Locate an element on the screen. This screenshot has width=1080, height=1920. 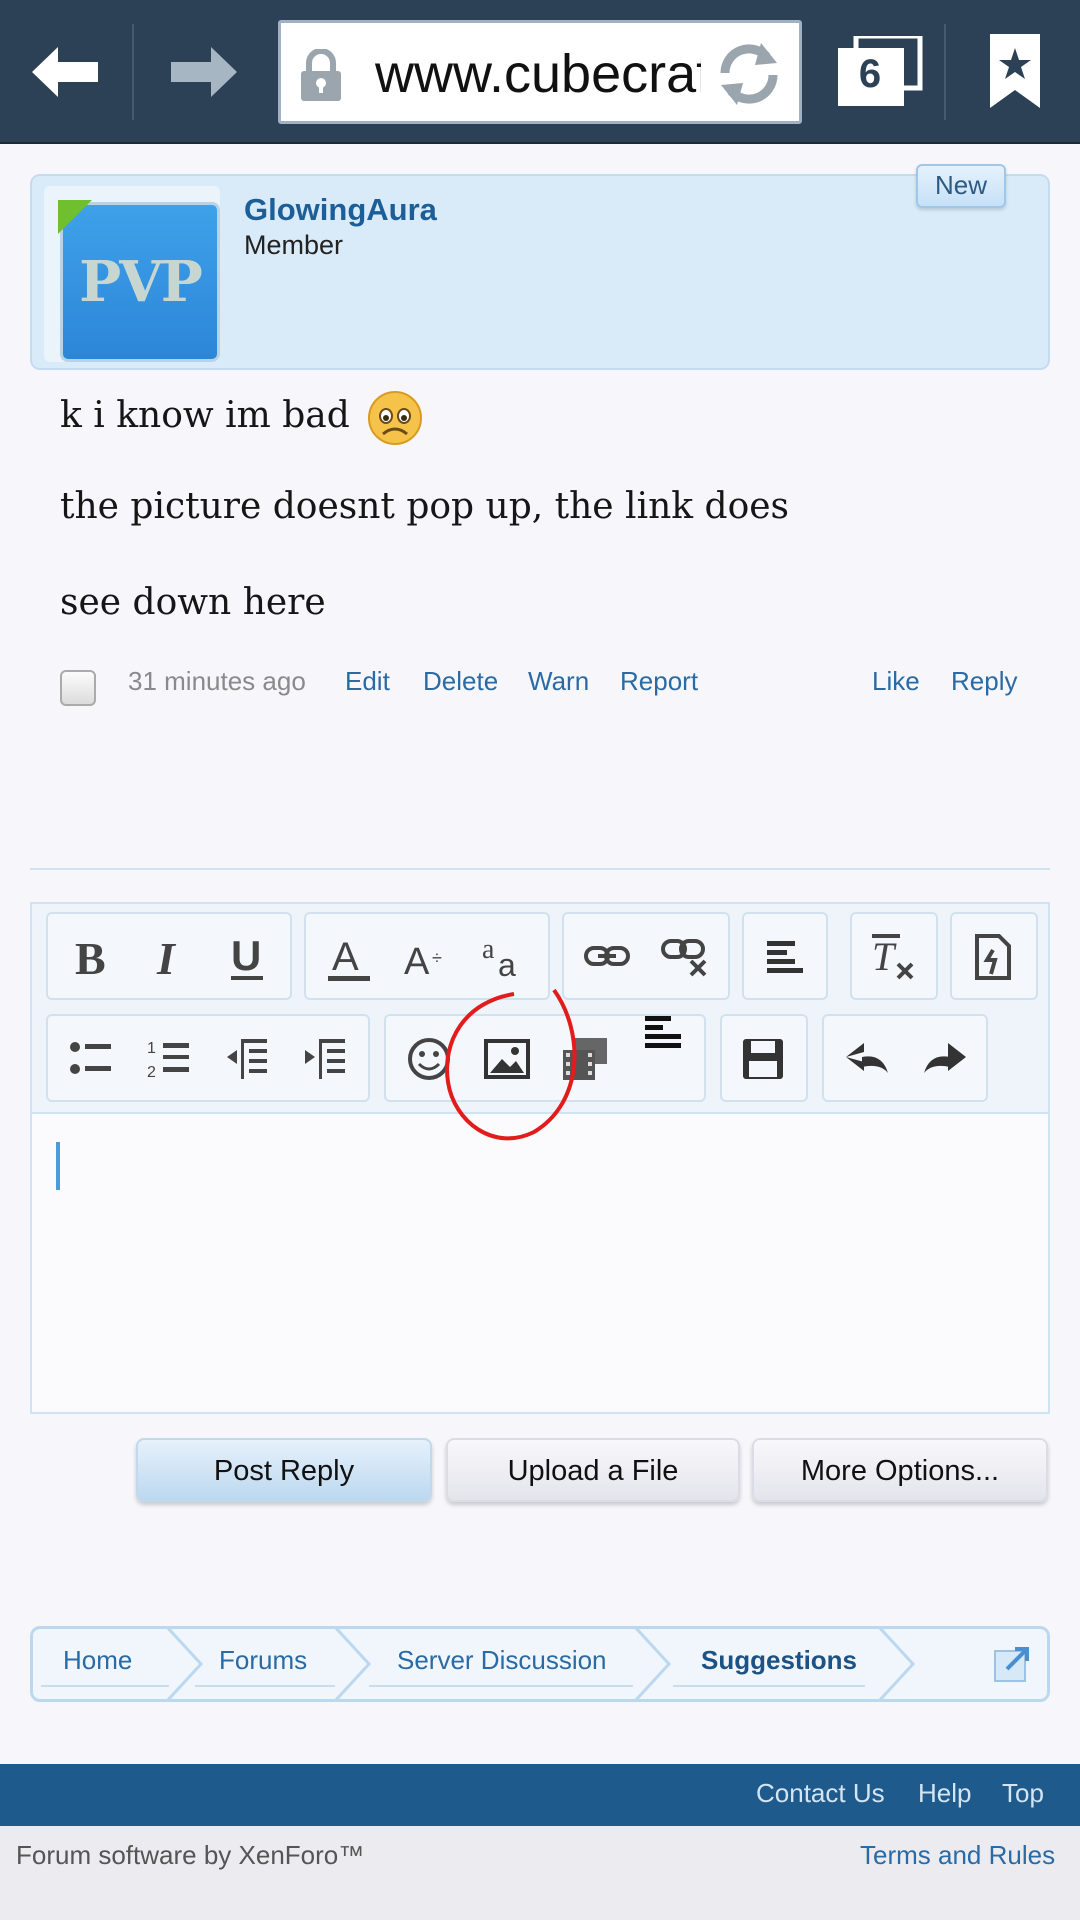
remove-format-button: T is located at coordinates (893, 957).